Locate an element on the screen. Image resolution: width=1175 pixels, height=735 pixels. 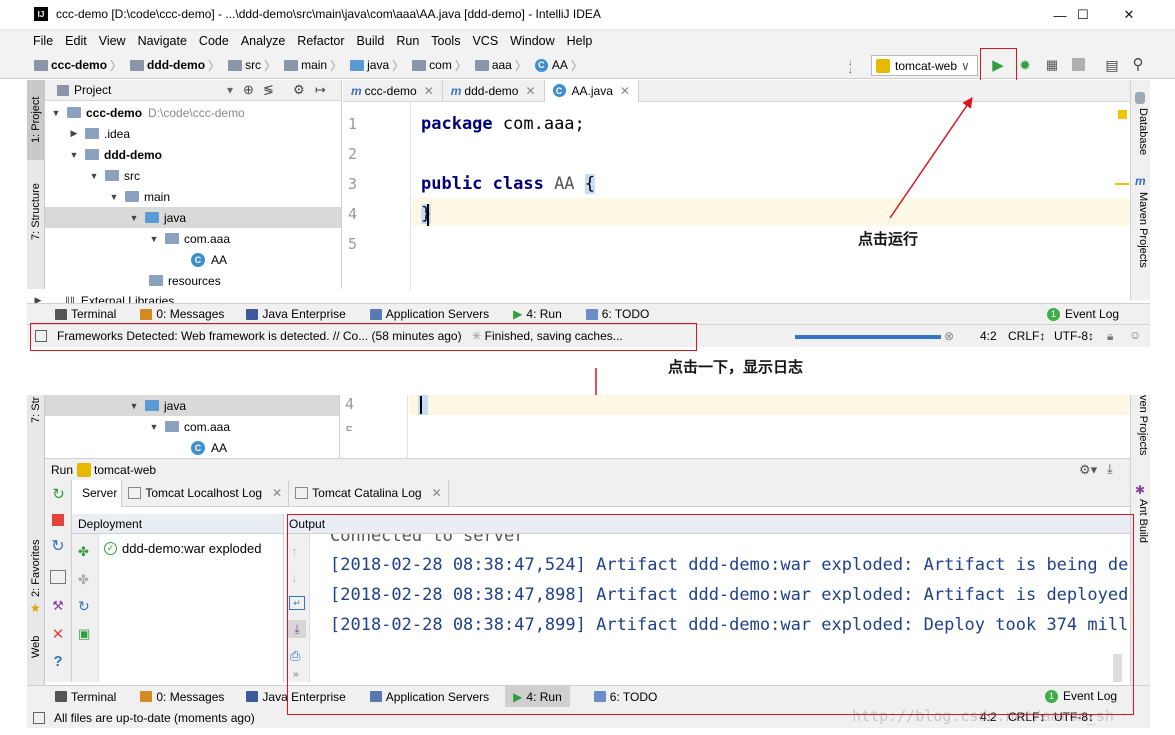
deploy-icon: ✤ is located at coordinates (83, 552).